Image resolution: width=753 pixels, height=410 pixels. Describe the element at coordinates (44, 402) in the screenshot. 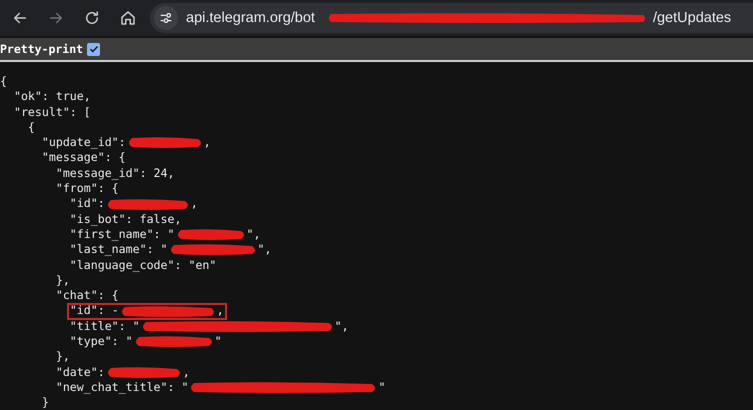

I see `code-text: }` at that location.